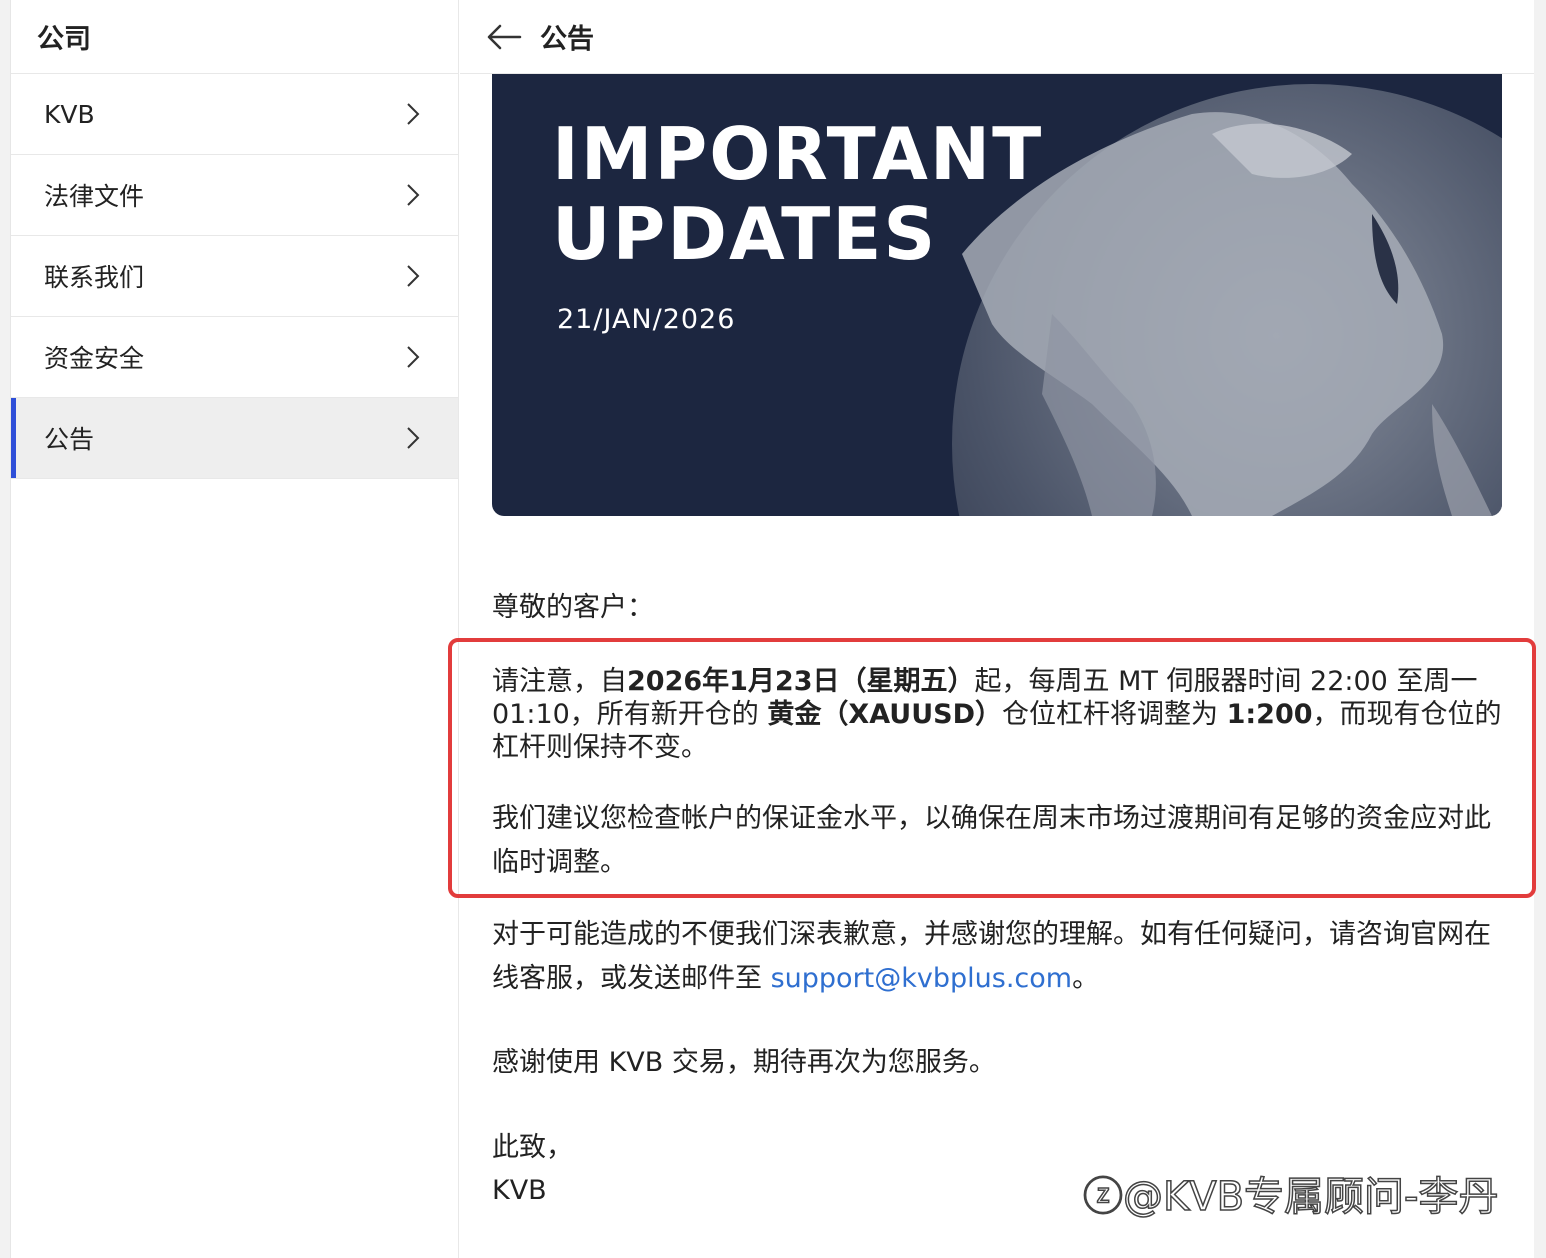  I want to click on banner-title: IMPORTANT UPDATES, so click(798, 194).